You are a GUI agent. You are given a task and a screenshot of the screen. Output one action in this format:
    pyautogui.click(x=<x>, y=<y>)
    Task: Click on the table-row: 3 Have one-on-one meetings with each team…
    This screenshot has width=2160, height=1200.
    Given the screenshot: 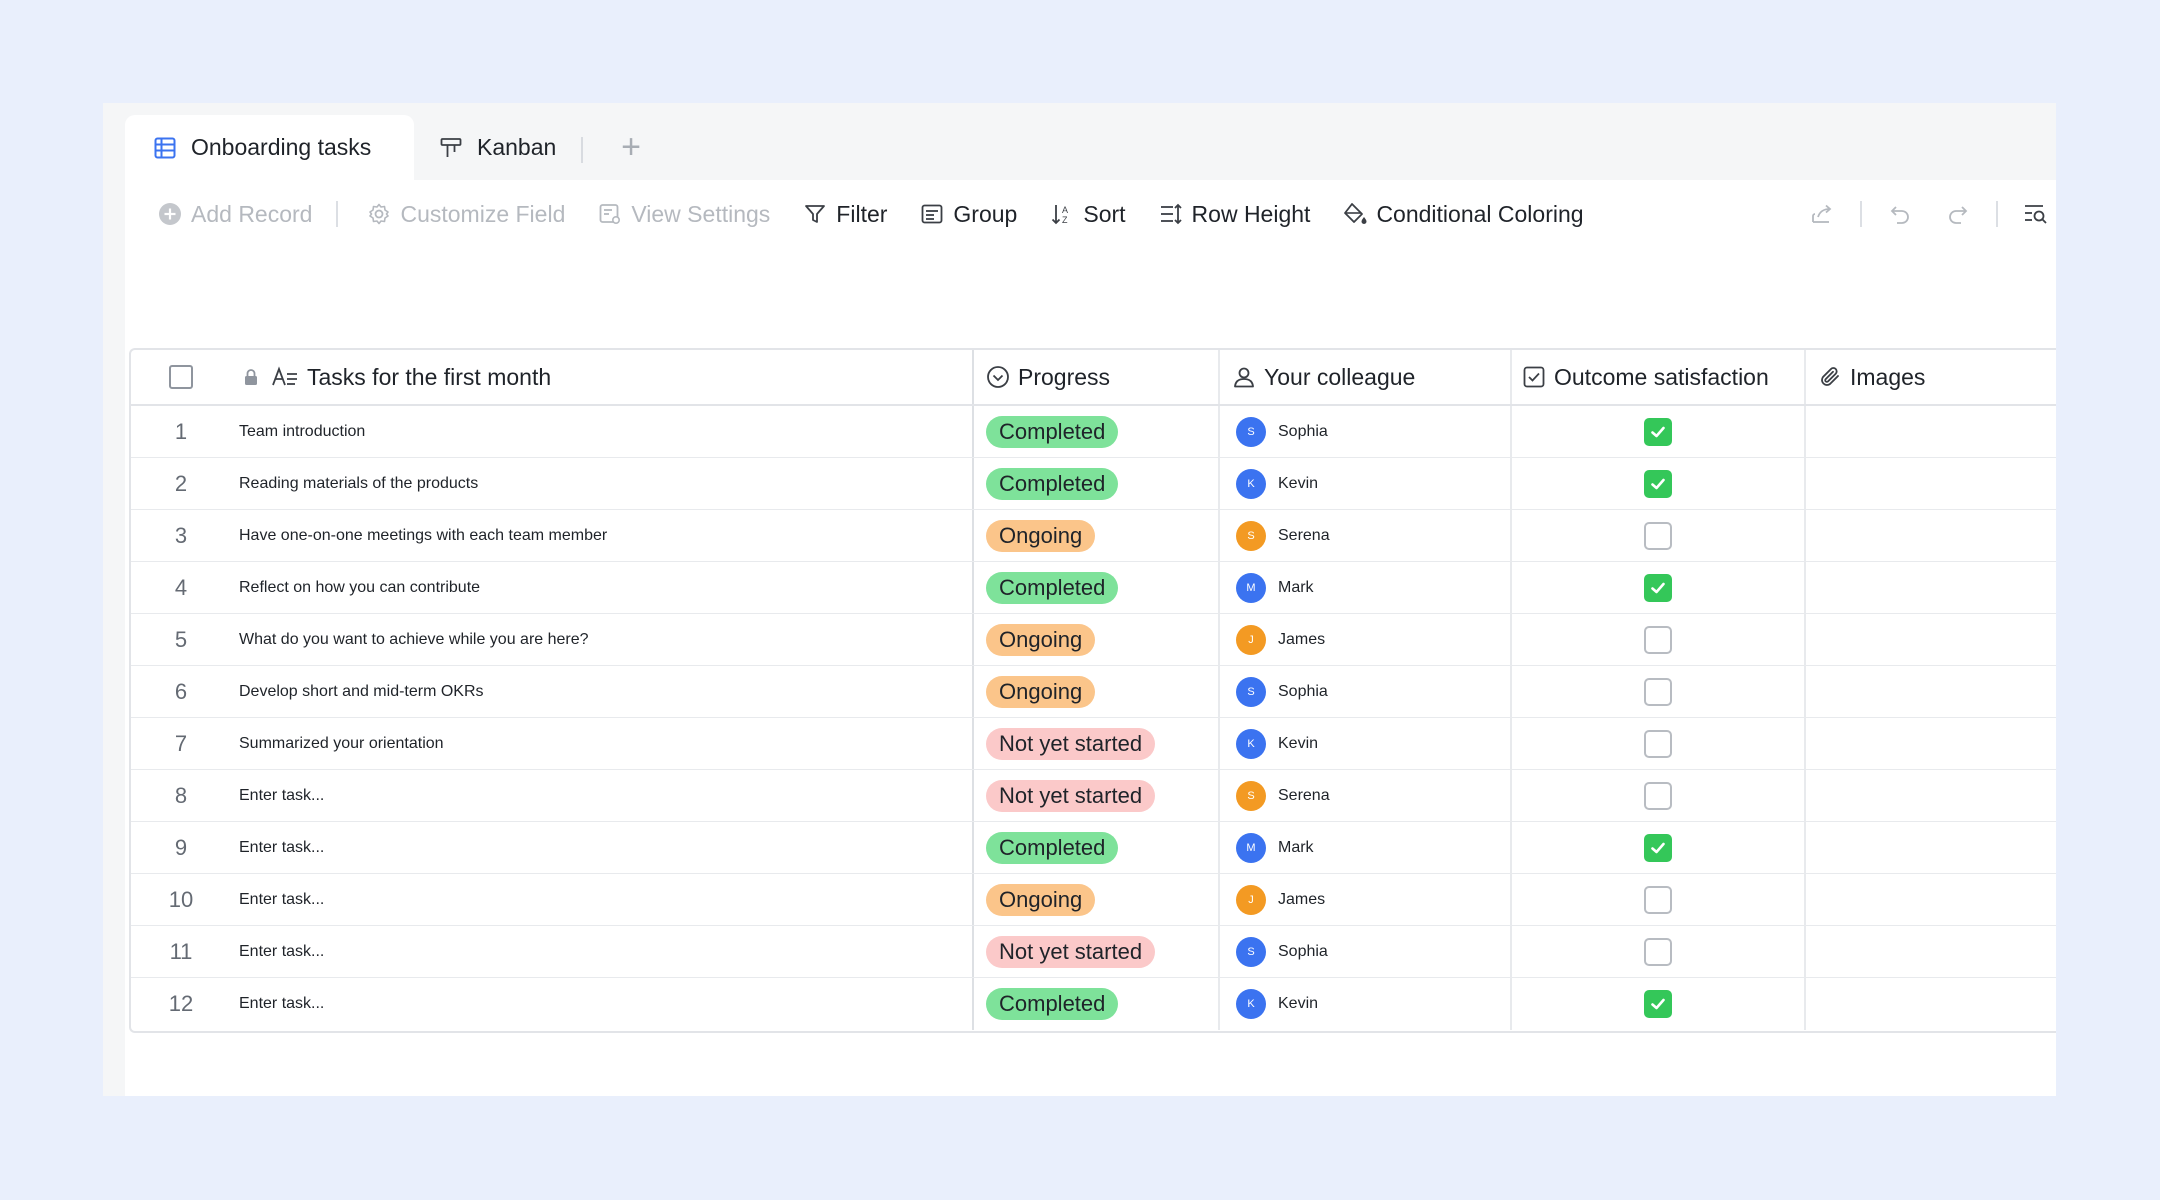 What is the action you would take?
    pyautogui.click(x=1093, y=536)
    